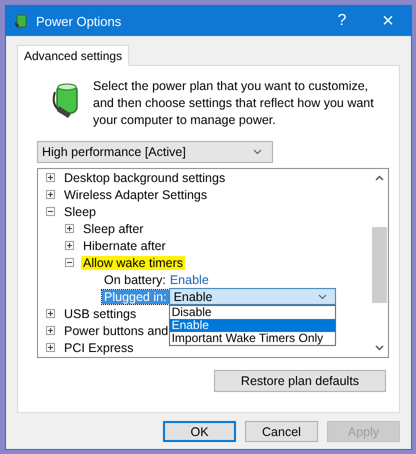  What do you see at coordinates (113, 229) in the screenshot?
I see `tree-item: Sleep after` at bounding box center [113, 229].